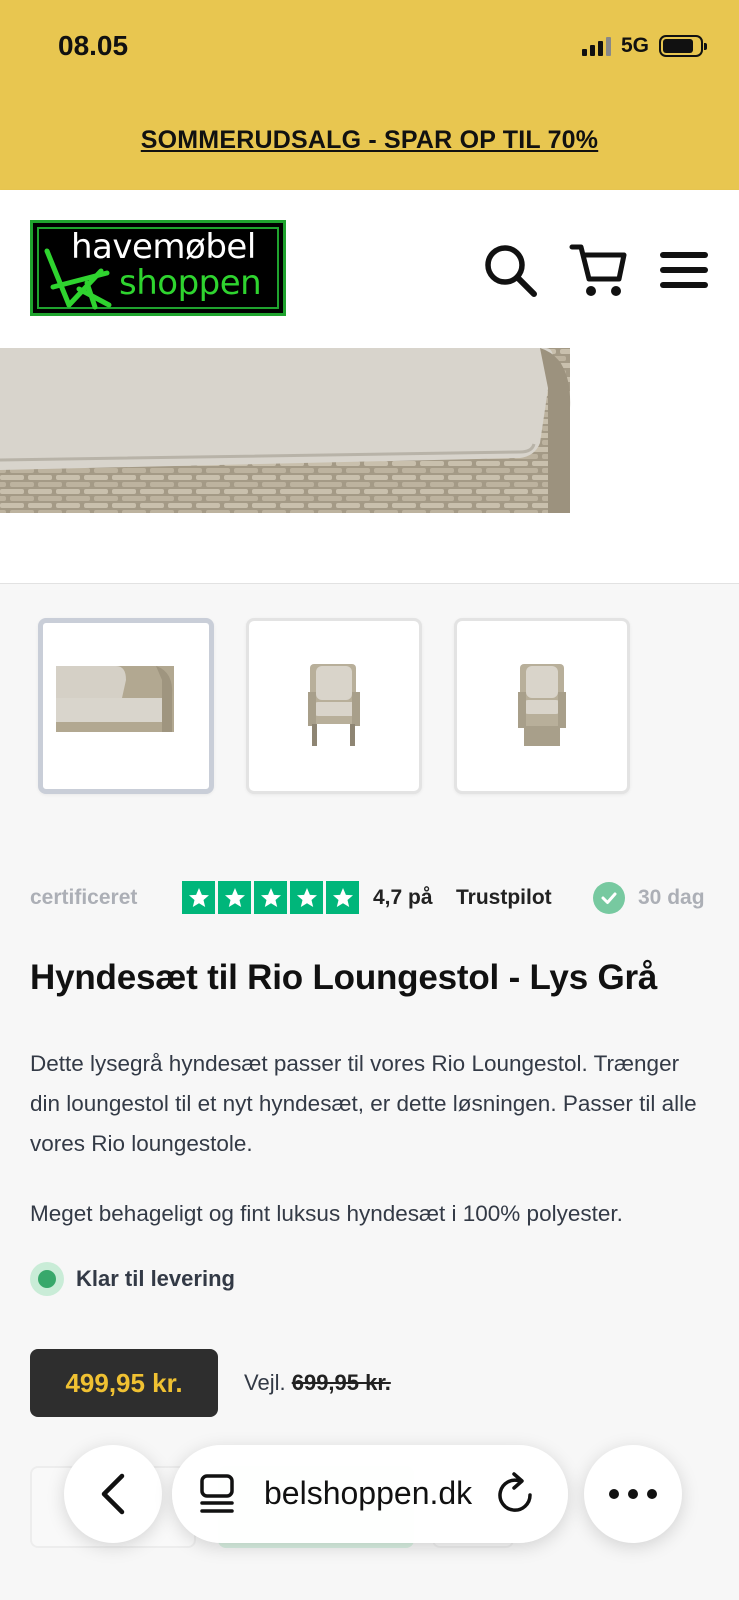 Image resolution: width=739 pixels, height=1600 pixels. I want to click on check-icon, so click(609, 898).